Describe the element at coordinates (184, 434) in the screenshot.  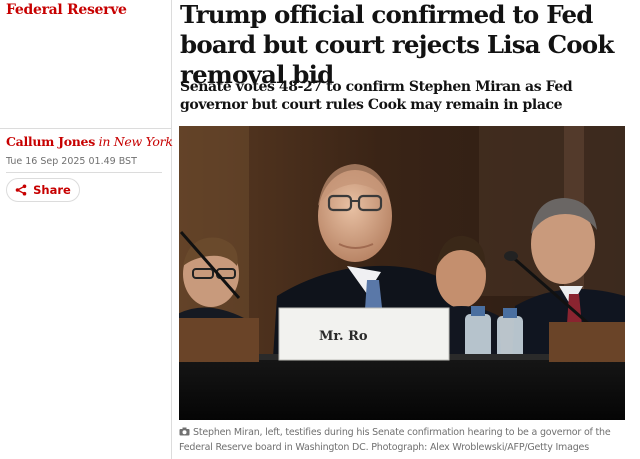
I see `camera-icon` at that location.